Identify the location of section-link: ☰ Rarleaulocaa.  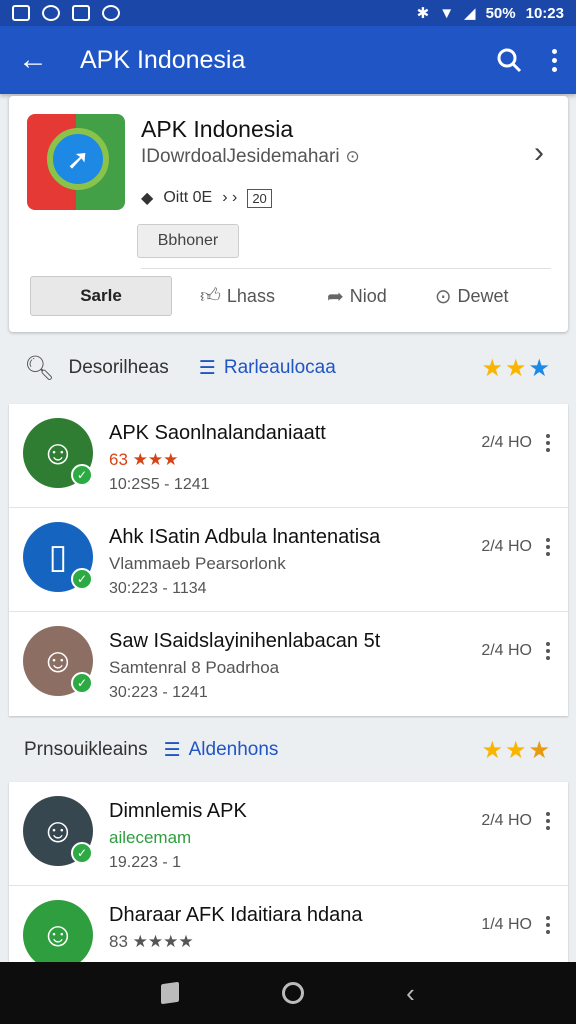
(267, 368).